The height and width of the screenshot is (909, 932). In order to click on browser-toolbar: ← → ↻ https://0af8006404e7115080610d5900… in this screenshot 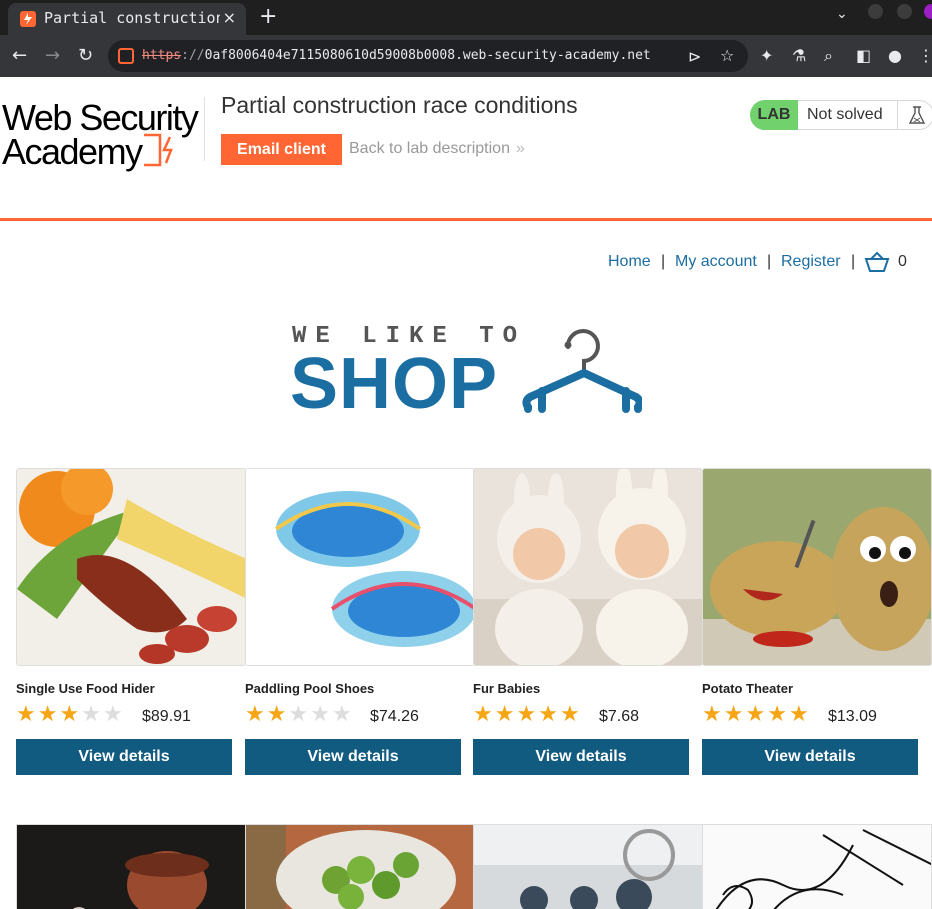, I will do `click(466, 56)`.